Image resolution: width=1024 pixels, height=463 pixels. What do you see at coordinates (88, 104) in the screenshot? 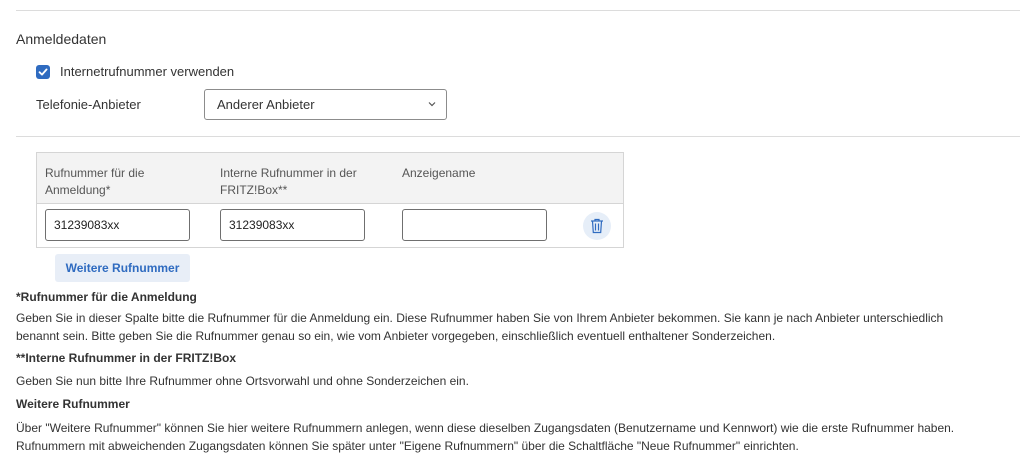
I see `provider-label: Telefonie-Anbieter` at bounding box center [88, 104].